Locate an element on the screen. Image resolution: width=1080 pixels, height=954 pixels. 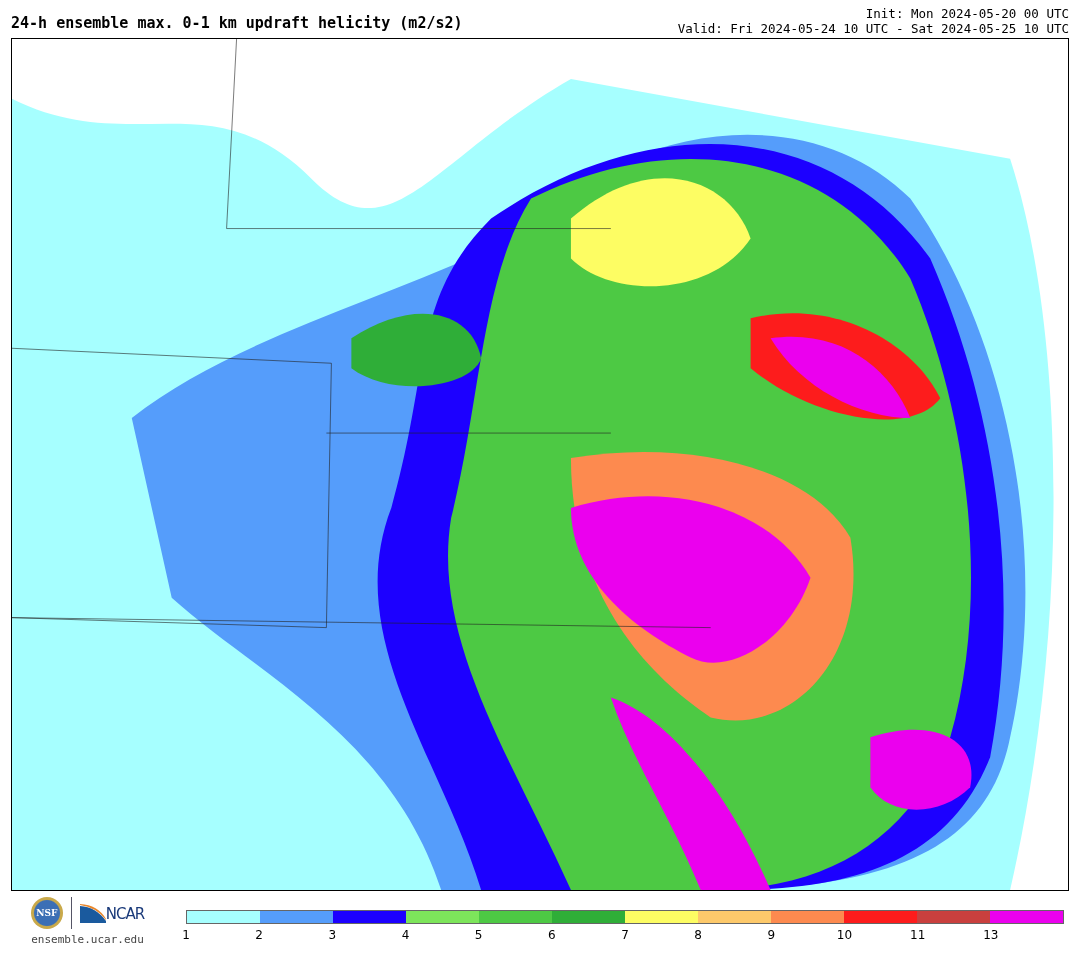
plot-title: 24-h ensemble max. 0-1 km updraft helicity (m2/s2) is located at coordinates (237, 24).